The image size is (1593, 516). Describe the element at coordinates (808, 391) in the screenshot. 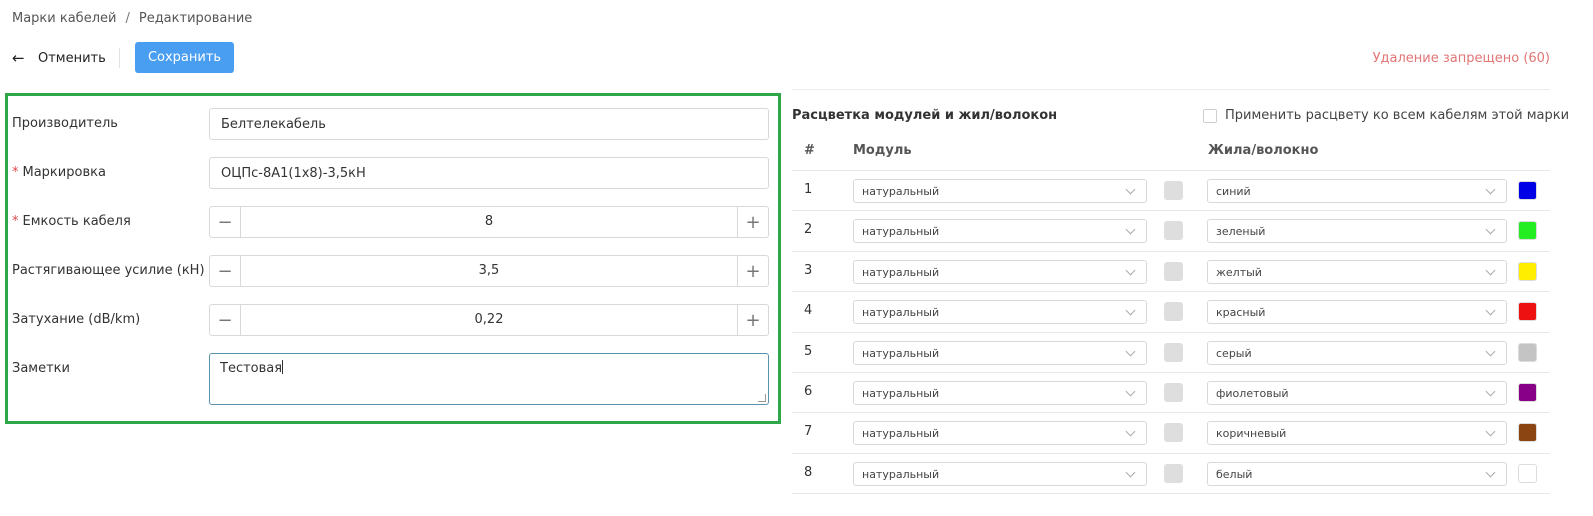

I see `row-number: 6` at that location.